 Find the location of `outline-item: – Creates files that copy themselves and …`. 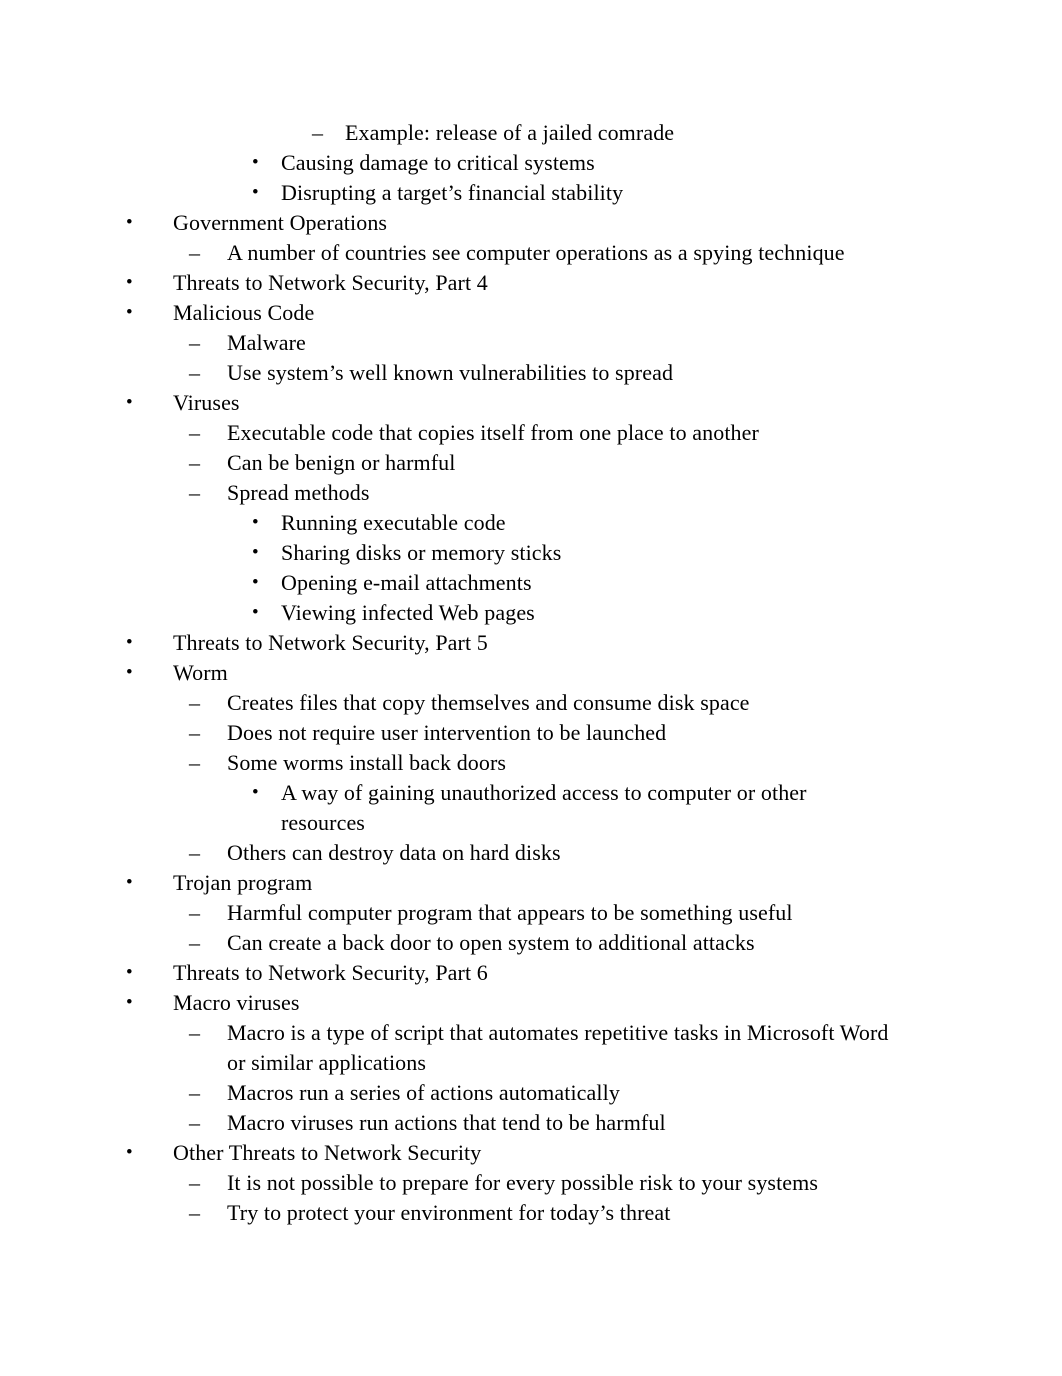

outline-item: – Creates files that copy themselves and … is located at coordinates (531, 703).